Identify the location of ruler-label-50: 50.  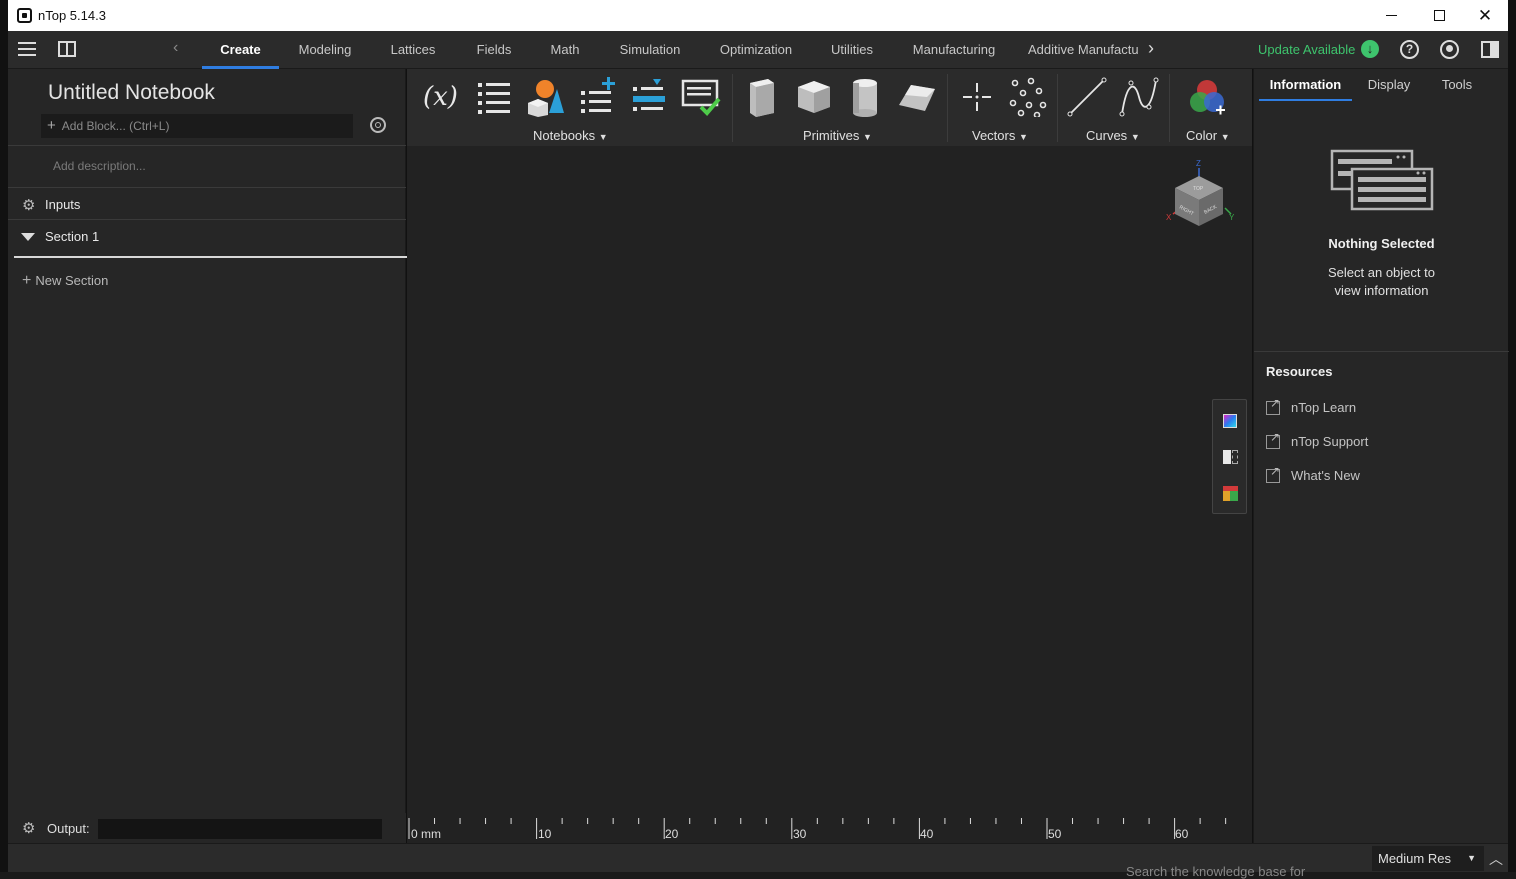
(1055, 834).